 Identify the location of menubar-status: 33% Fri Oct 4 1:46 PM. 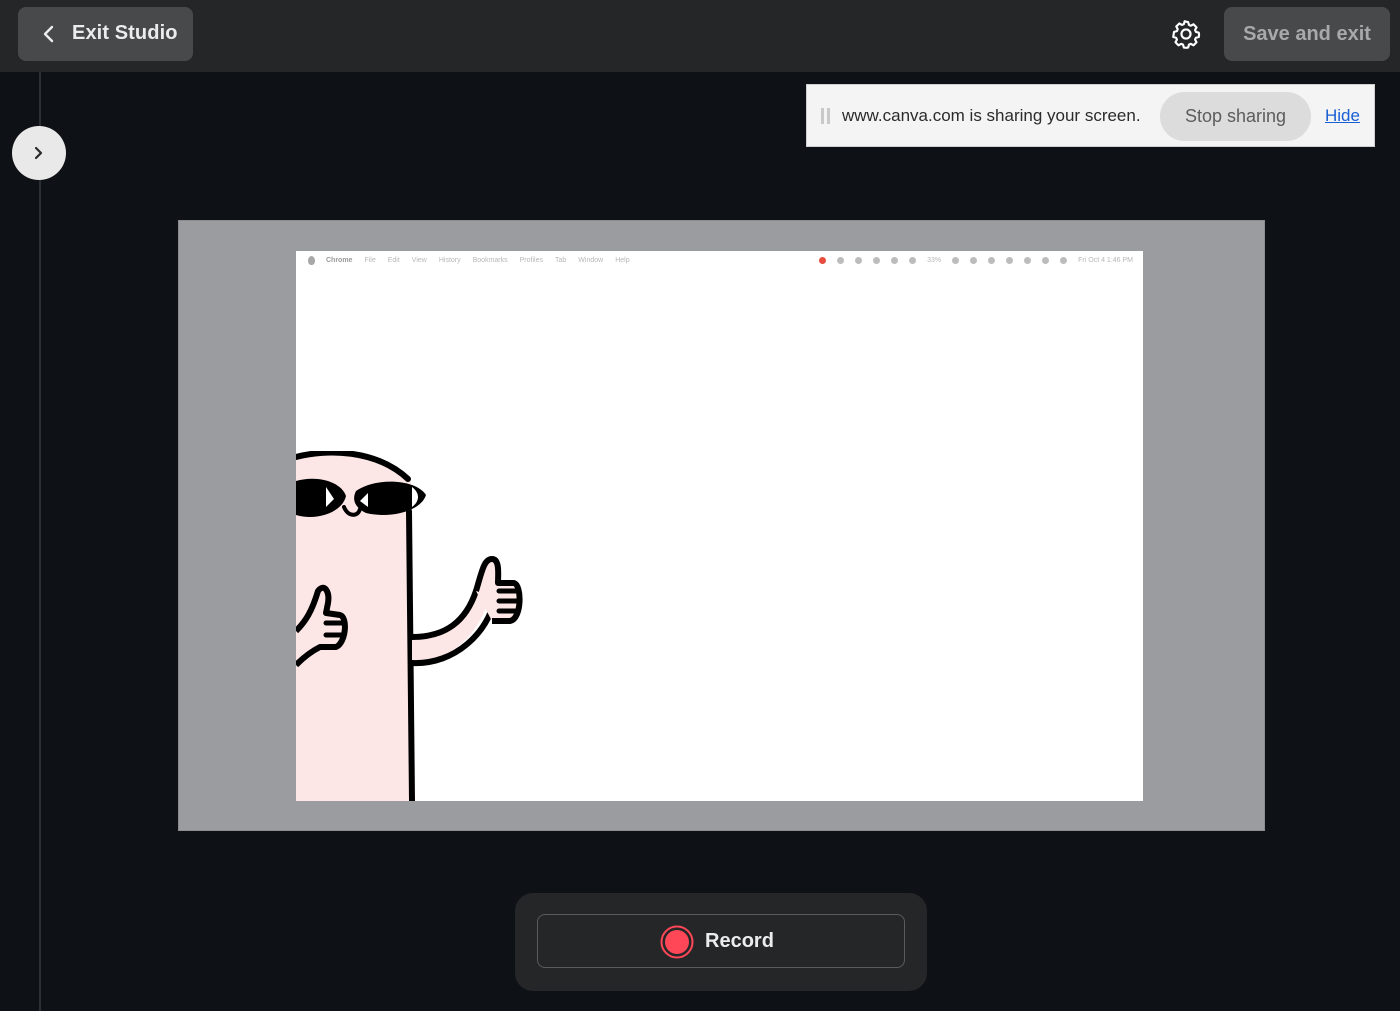
(976, 260).